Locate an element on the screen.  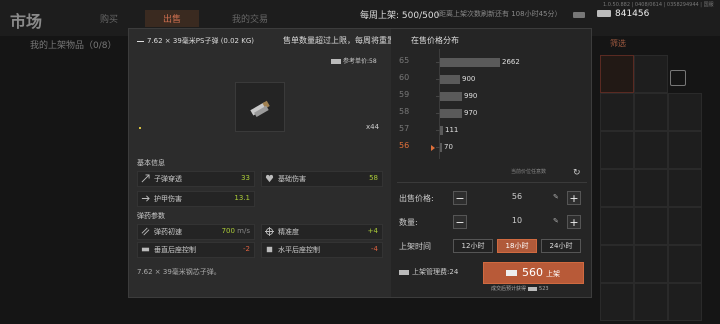
list-item-button: 560 上架 is located at coordinates (533, 273).